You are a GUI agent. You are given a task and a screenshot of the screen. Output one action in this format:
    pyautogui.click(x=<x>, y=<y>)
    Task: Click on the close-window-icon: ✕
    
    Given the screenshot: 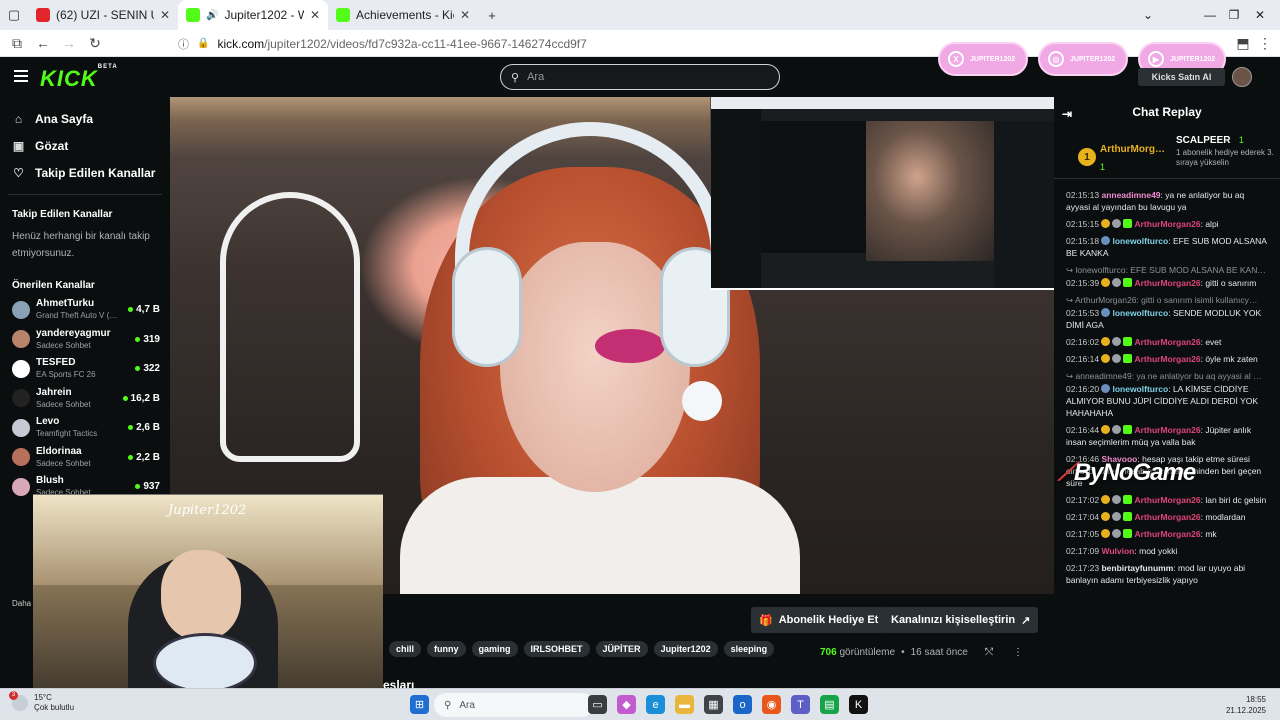 What is the action you would take?
    pyautogui.click(x=1260, y=15)
    